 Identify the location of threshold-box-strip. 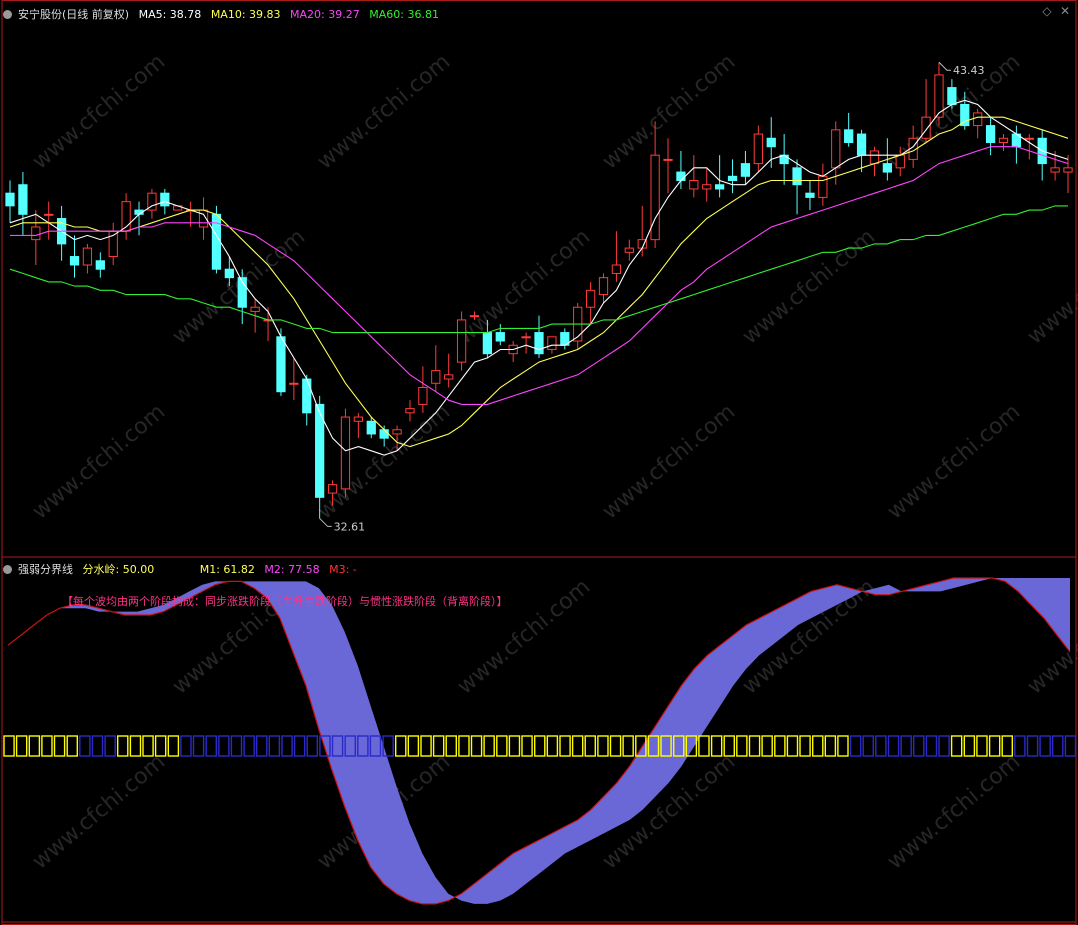
(540, 746).